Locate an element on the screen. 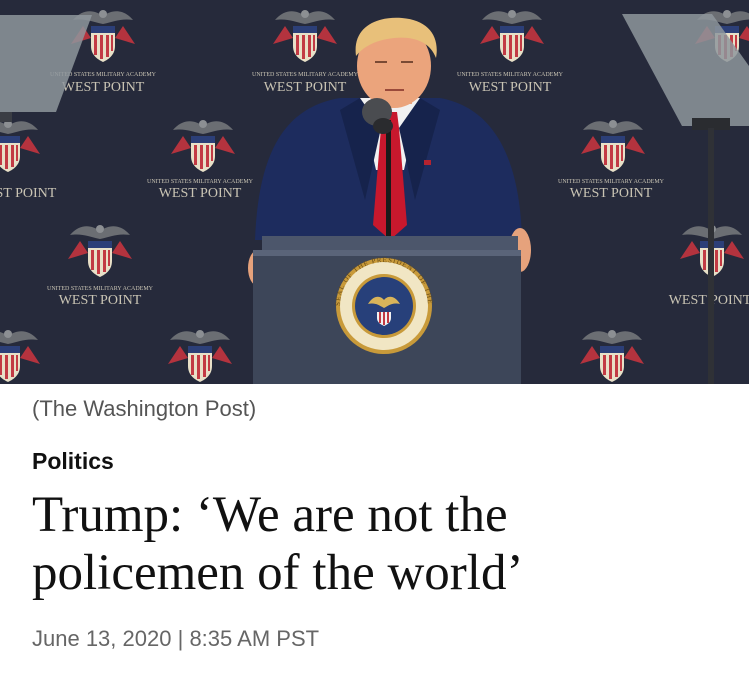 The width and height of the screenshot is (749, 694). publish-time: 8:35 AM PST is located at coordinates (254, 638).